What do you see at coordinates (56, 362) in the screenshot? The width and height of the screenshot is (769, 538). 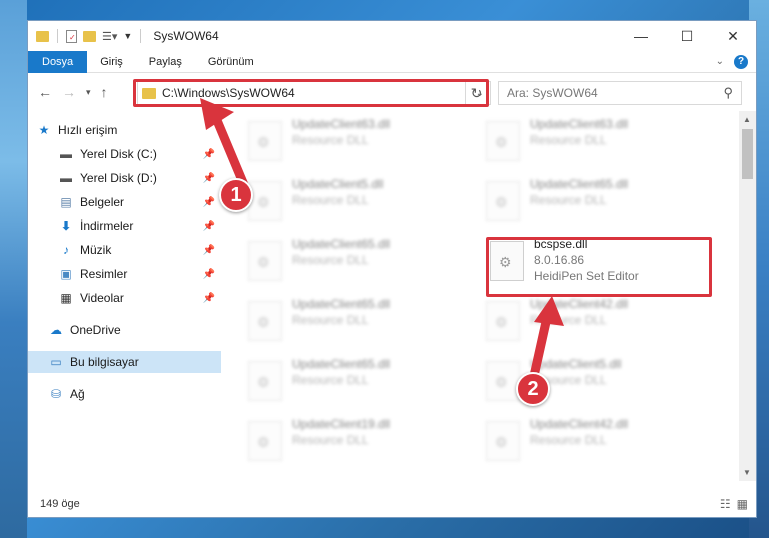 I see `computer-icon: ▭` at bounding box center [56, 362].